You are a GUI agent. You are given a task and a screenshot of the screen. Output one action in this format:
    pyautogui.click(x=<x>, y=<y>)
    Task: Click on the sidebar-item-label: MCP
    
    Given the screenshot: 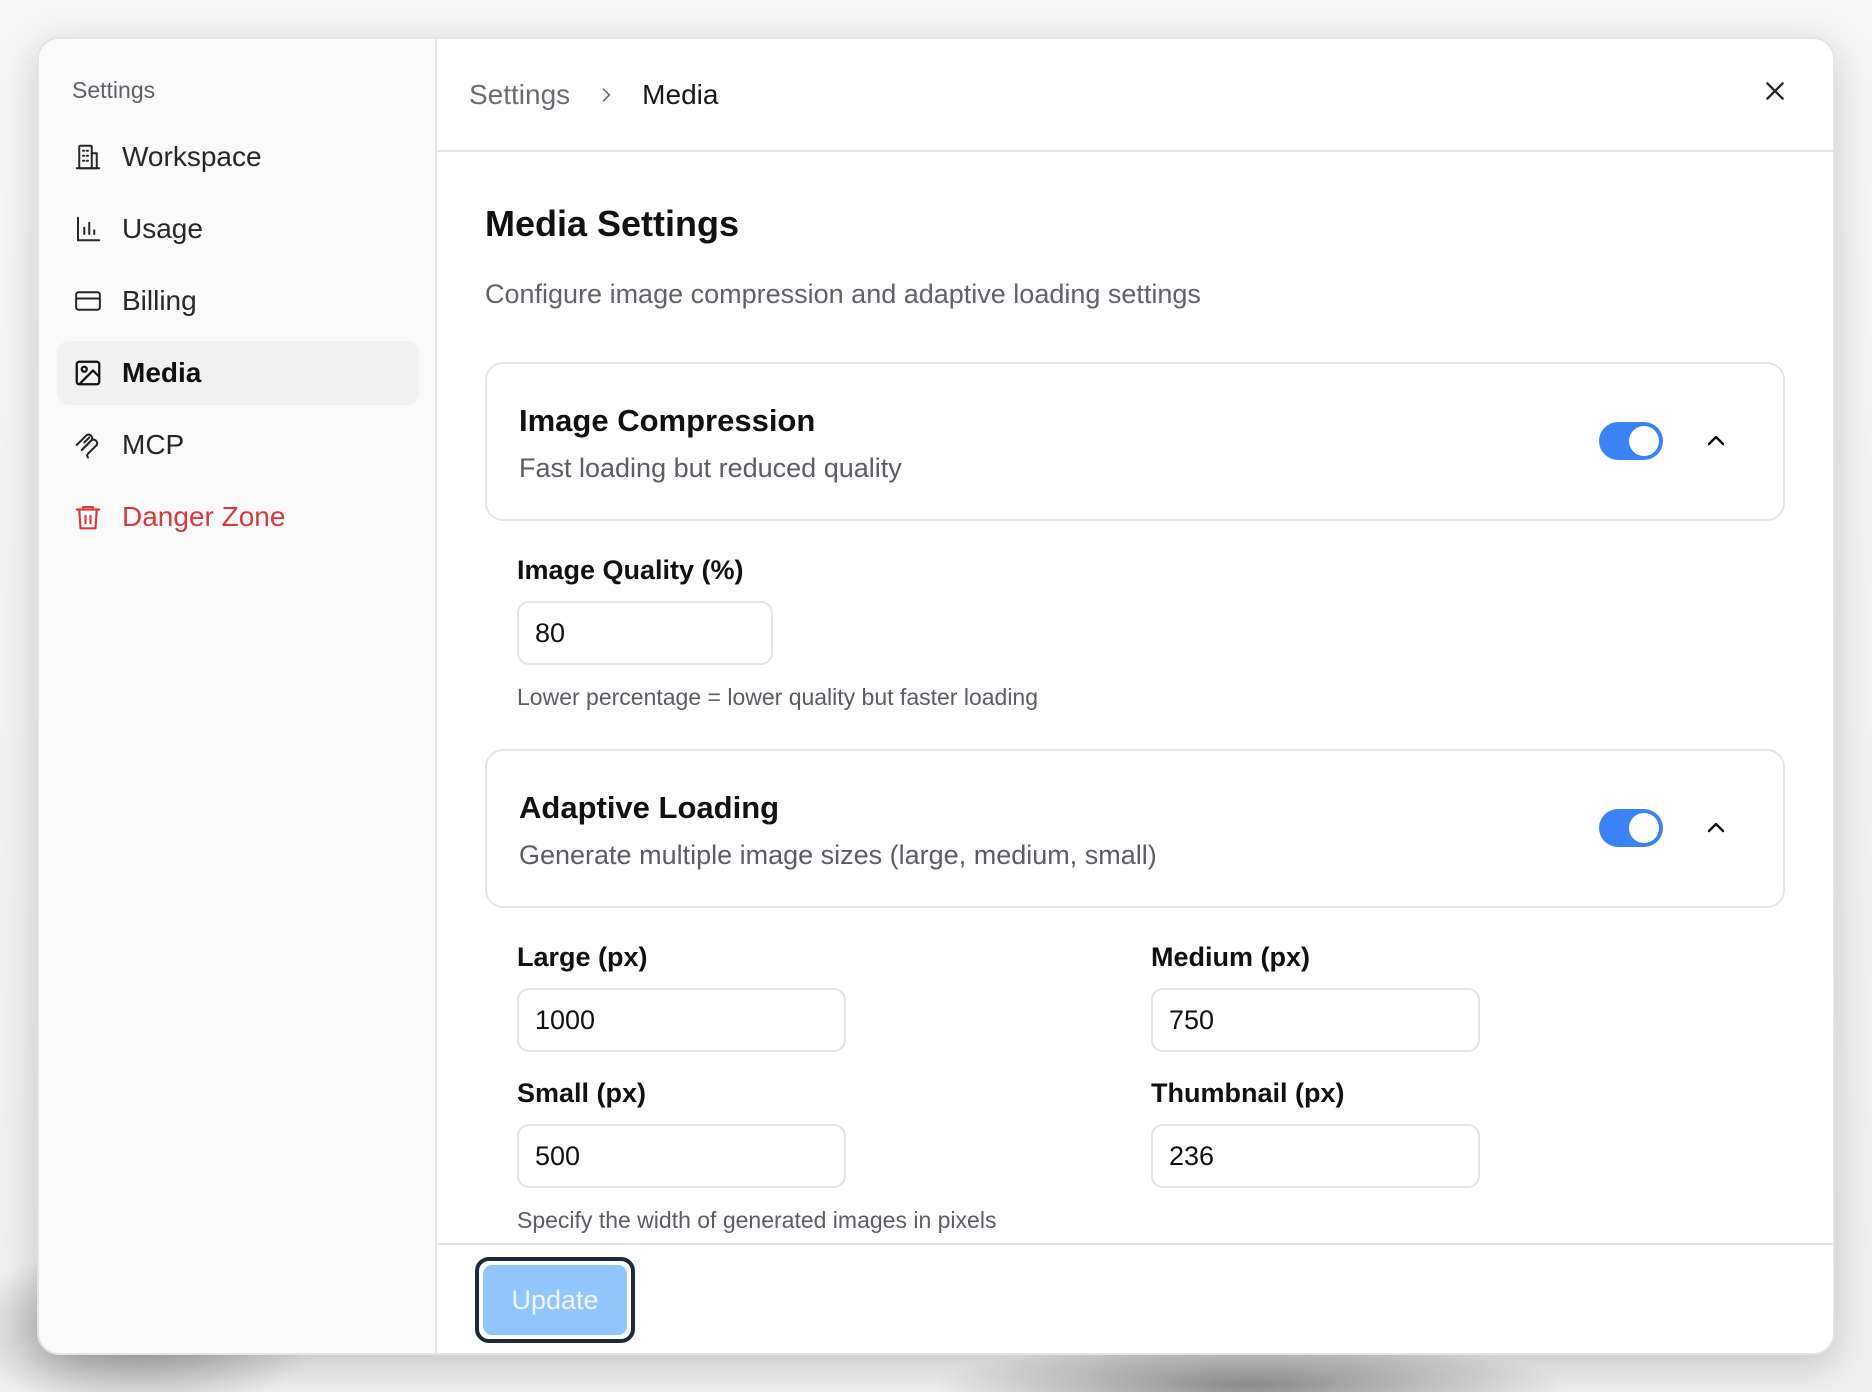 What is the action you would take?
    pyautogui.click(x=153, y=444)
    